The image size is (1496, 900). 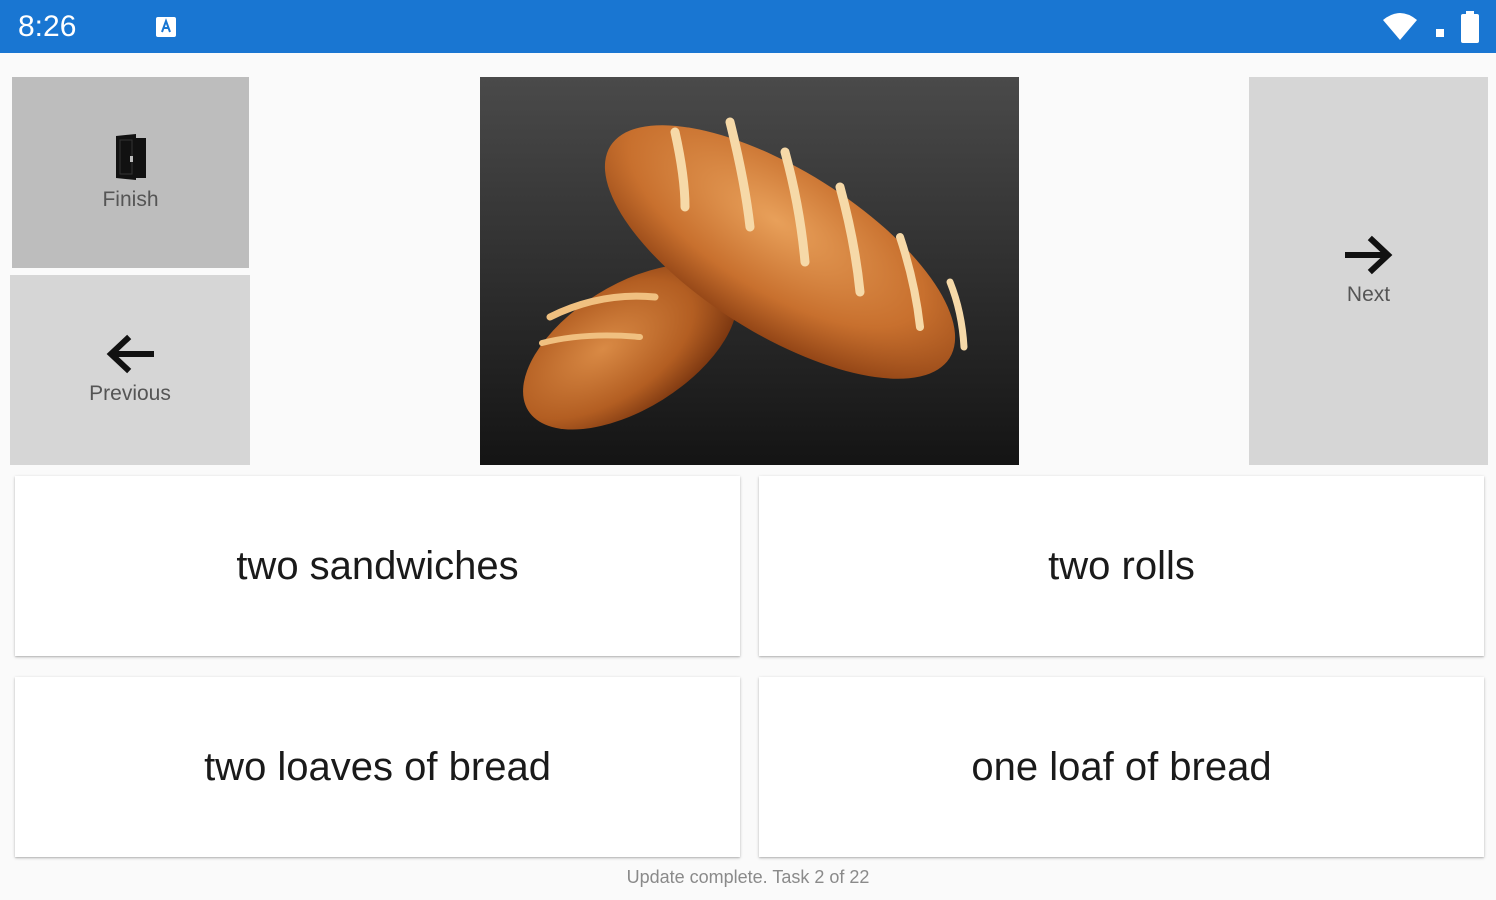 I want to click on answer-option: two rolls, so click(x=1121, y=566).